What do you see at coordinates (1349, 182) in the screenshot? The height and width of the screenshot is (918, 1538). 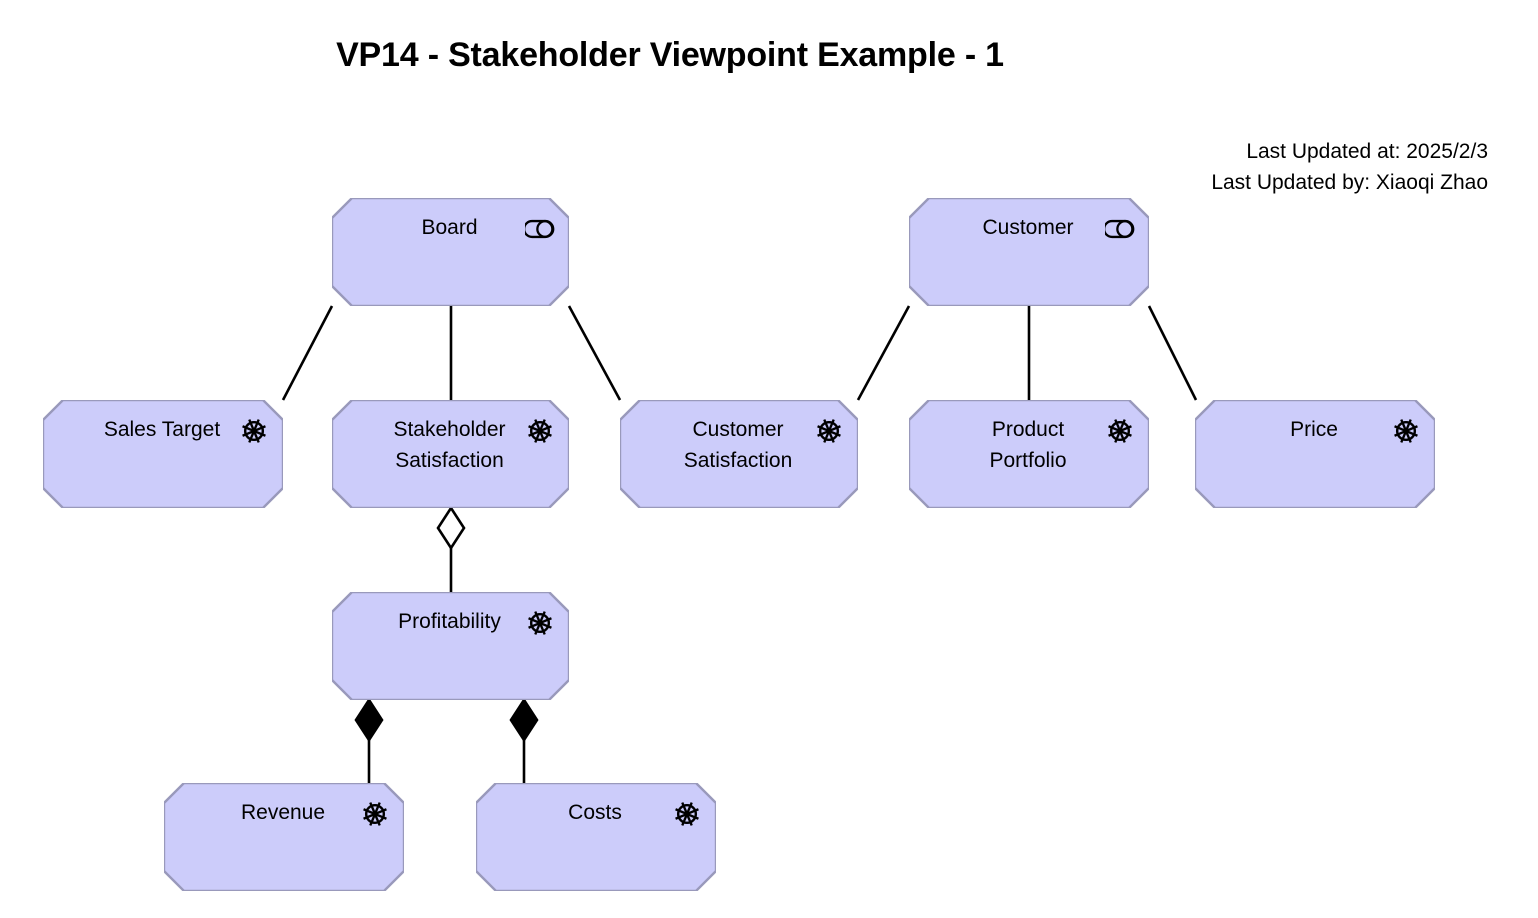 I see `last-updated-by: Last Updated by: Xiaoqi Zhao` at bounding box center [1349, 182].